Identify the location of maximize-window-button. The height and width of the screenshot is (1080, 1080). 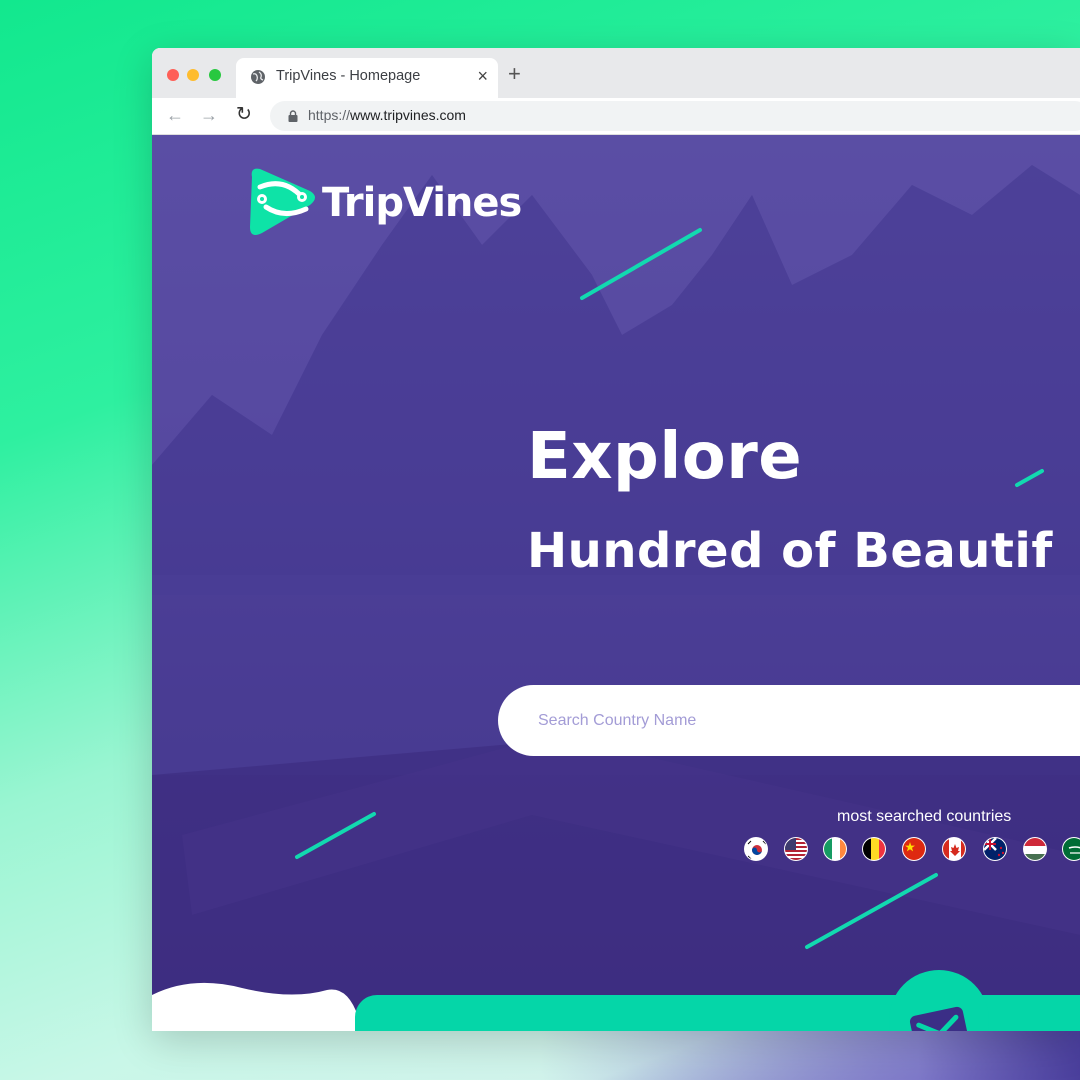
(215, 75).